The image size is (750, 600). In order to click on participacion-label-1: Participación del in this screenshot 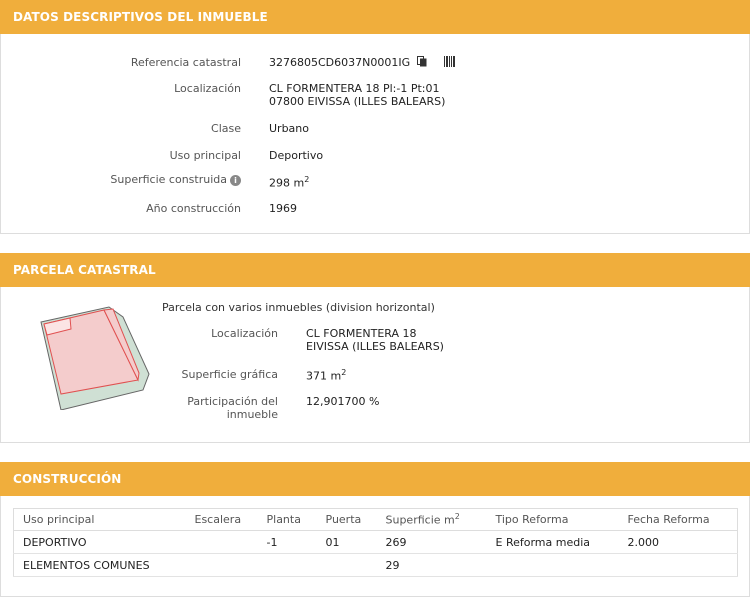, I will do `click(232, 401)`.